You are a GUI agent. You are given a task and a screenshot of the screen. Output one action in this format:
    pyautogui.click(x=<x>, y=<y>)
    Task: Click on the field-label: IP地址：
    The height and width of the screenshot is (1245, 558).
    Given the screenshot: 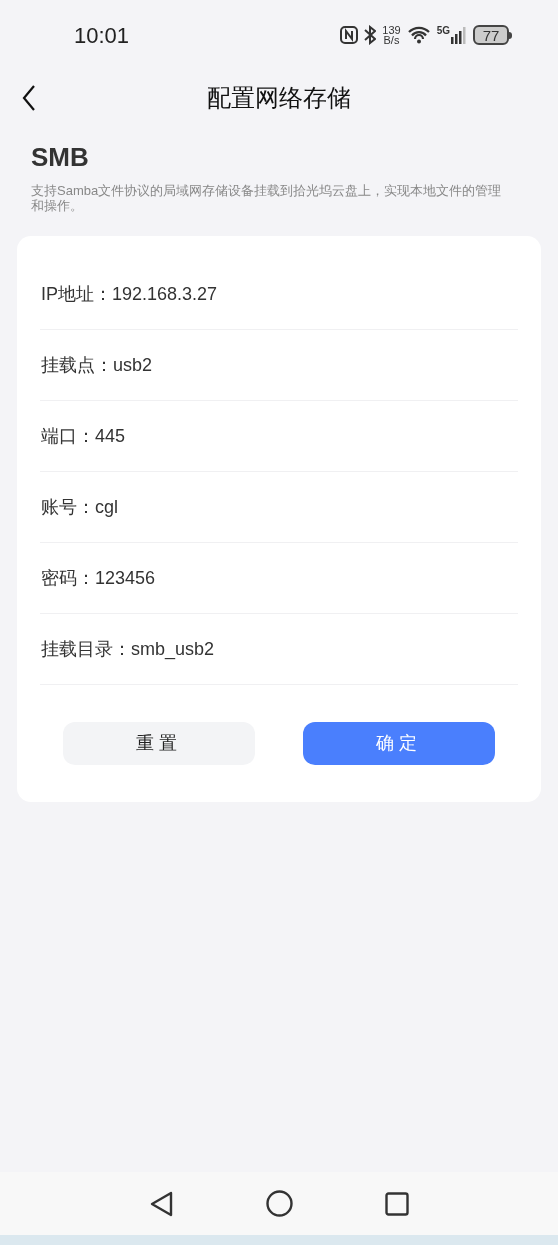 What is the action you would take?
    pyautogui.click(x=76, y=294)
    